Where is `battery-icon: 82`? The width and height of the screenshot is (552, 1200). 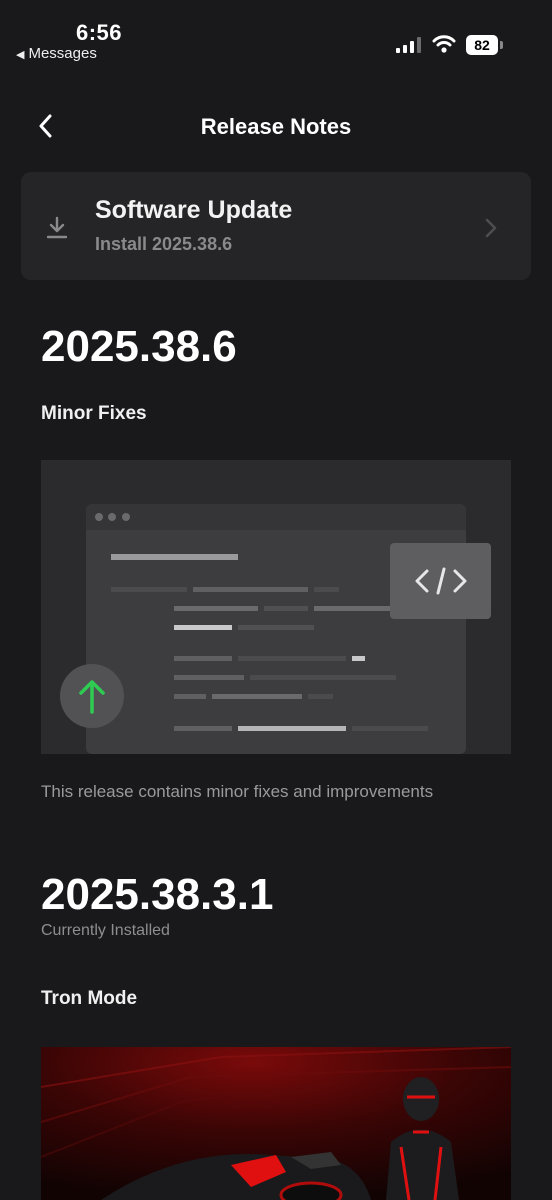 battery-icon: 82 is located at coordinates (485, 45).